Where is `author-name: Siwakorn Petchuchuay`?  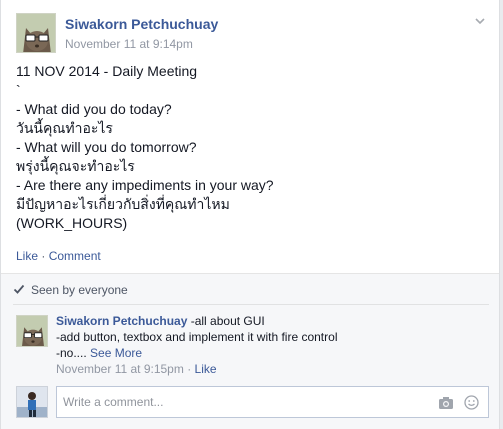
author-name: Siwakorn Petchuchuay is located at coordinates (141, 24).